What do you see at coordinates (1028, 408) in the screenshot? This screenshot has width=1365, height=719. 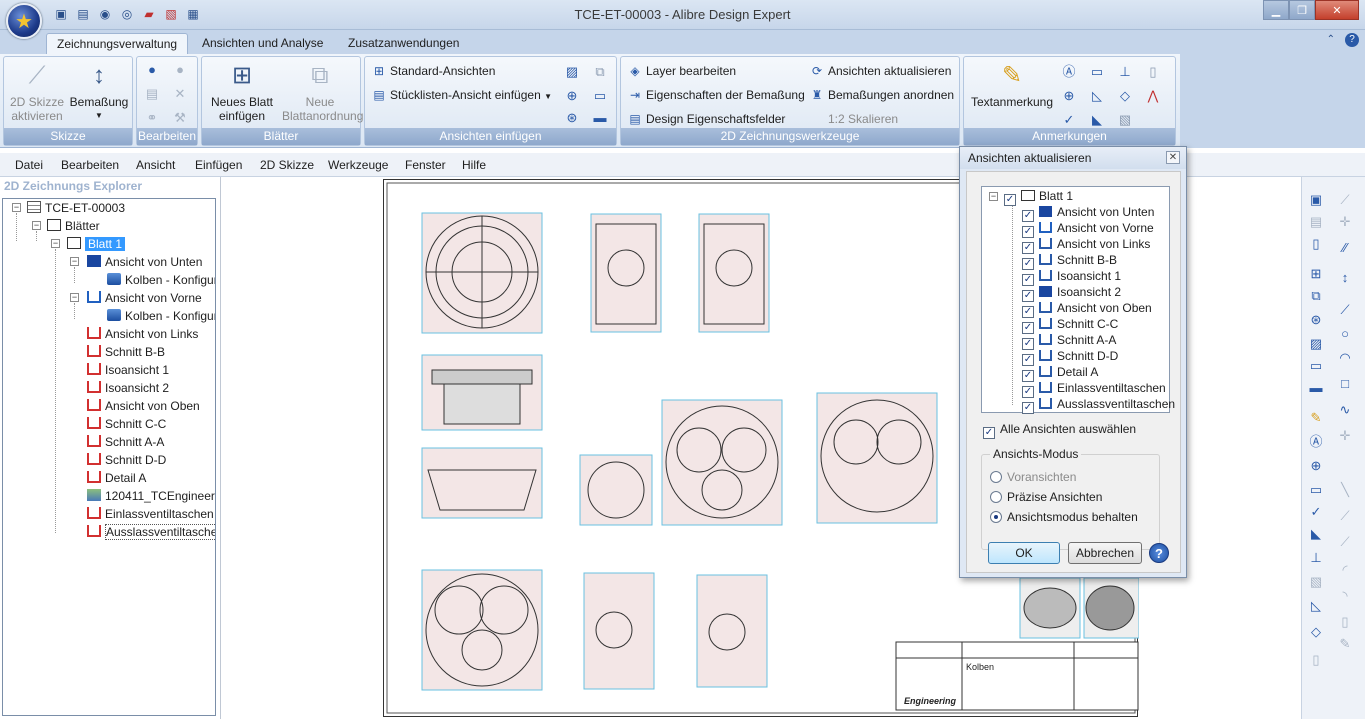 I see `view-checkbox: ✓` at bounding box center [1028, 408].